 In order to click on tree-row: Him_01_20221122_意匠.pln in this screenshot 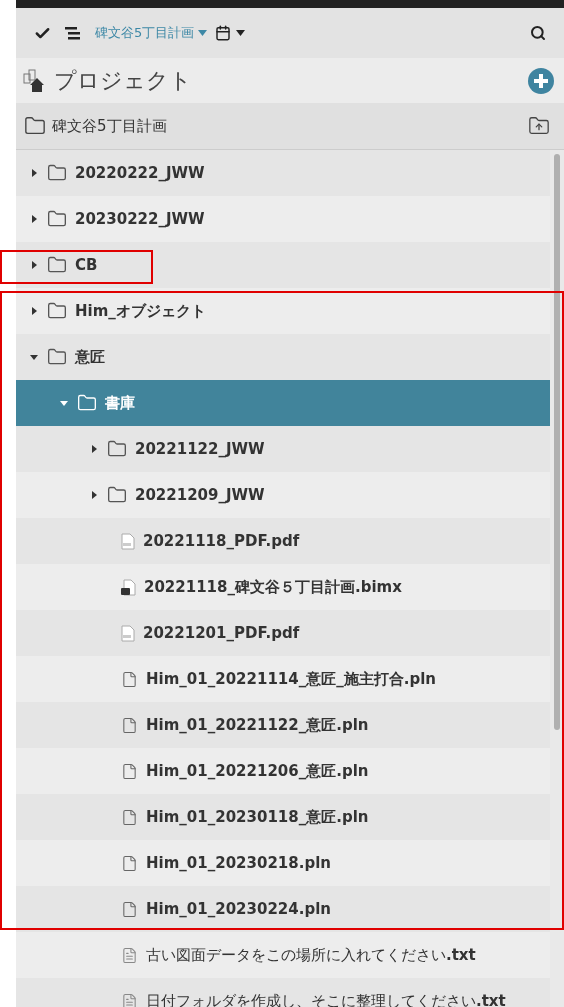, I will do `click(283, 725)`.